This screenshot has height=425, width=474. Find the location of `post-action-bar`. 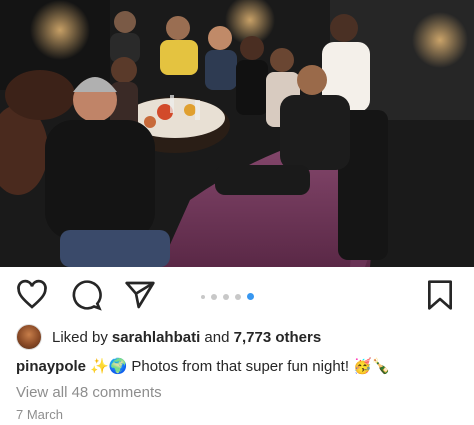

post-action-bar is located at coordinates (237, 295).